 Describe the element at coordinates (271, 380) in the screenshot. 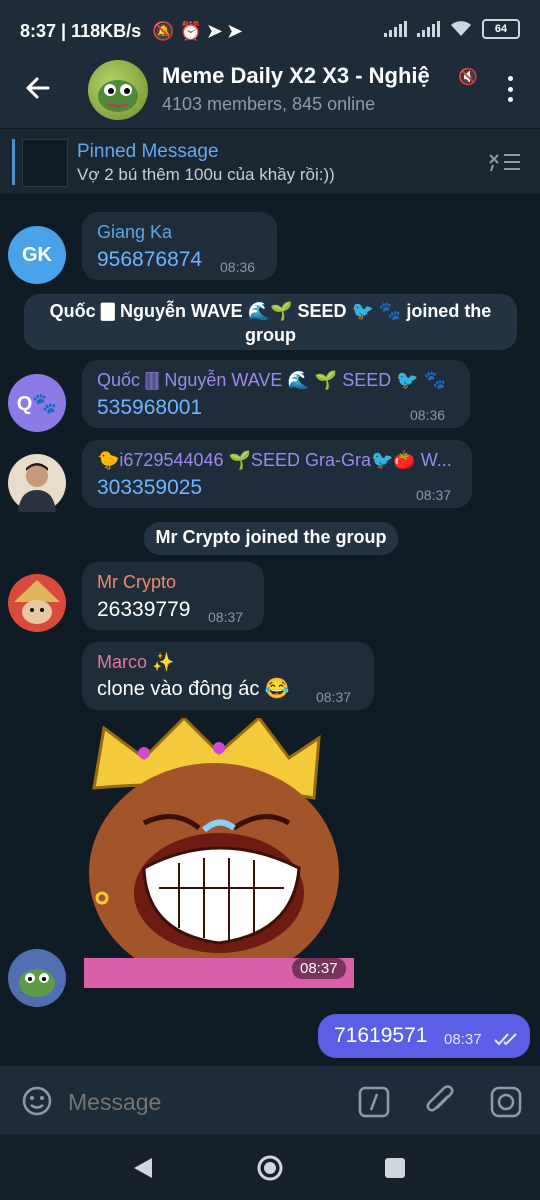

I see `sender-name: Quốc 🀫 Nguyễn WAVE 🌊 🌱 SEED 🐦 🐾` at that location.